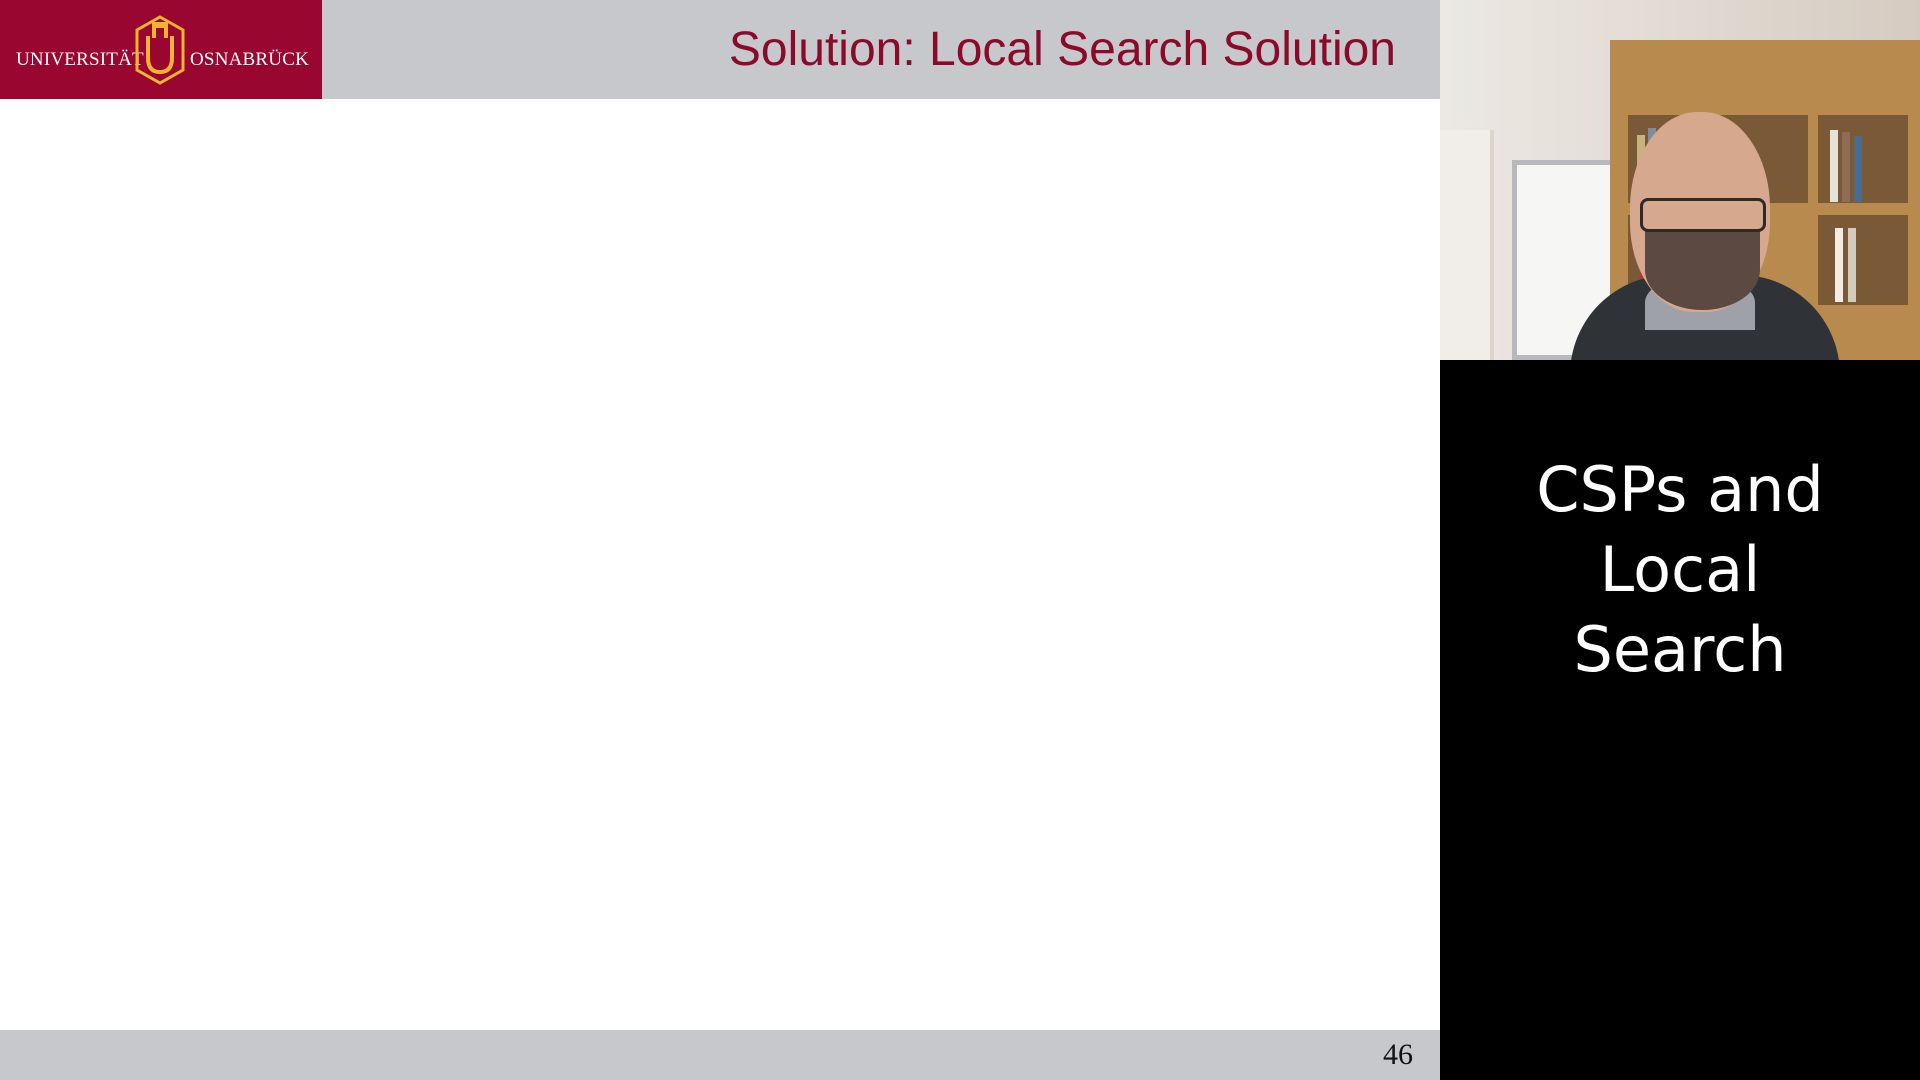 The width and height of the screenshot is (1920, 1080). I want to click on crest-icon, so click(160, 50).